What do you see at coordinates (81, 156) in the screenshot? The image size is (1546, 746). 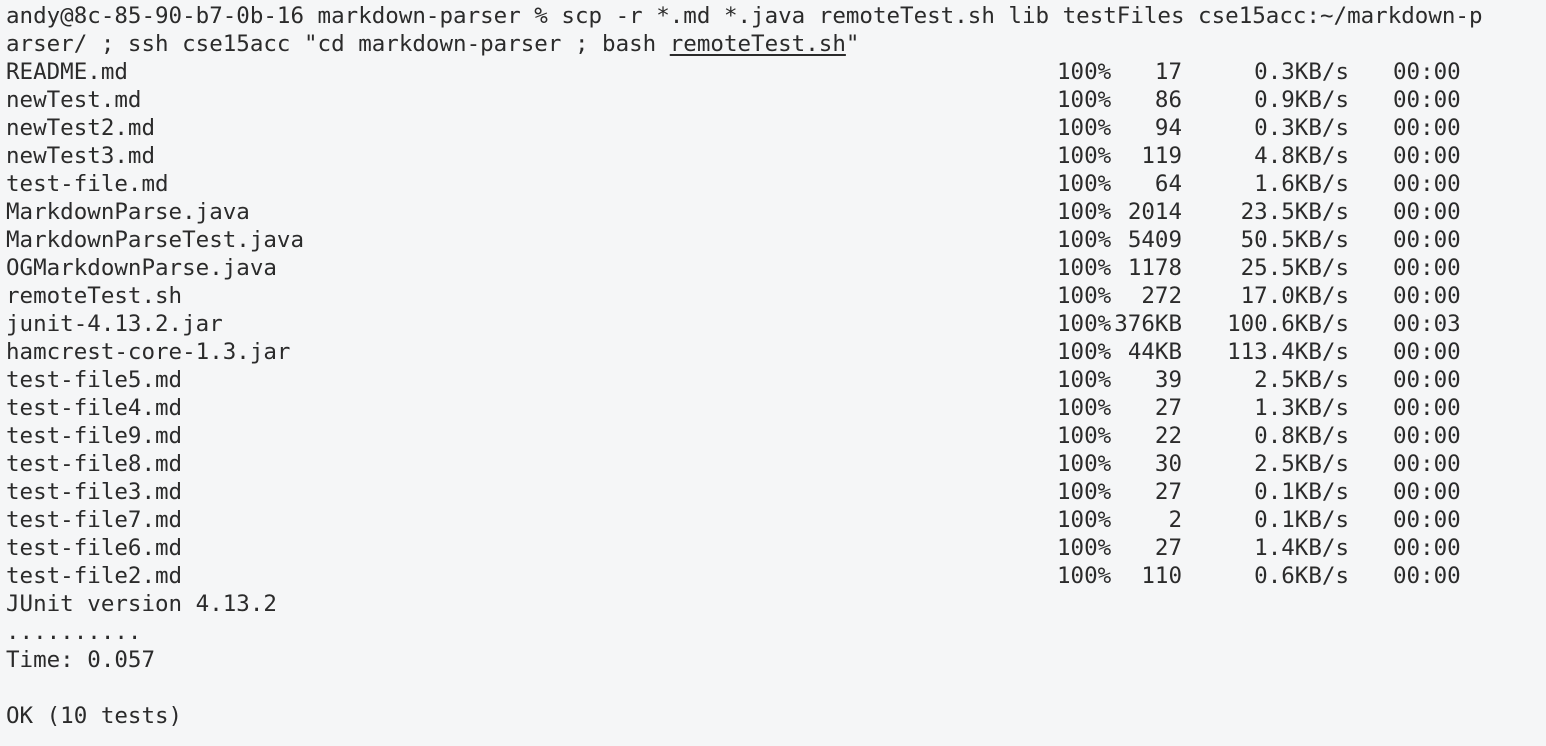 I see `transfer-file-name: newTest3.md` at bounding box center [81, 156].